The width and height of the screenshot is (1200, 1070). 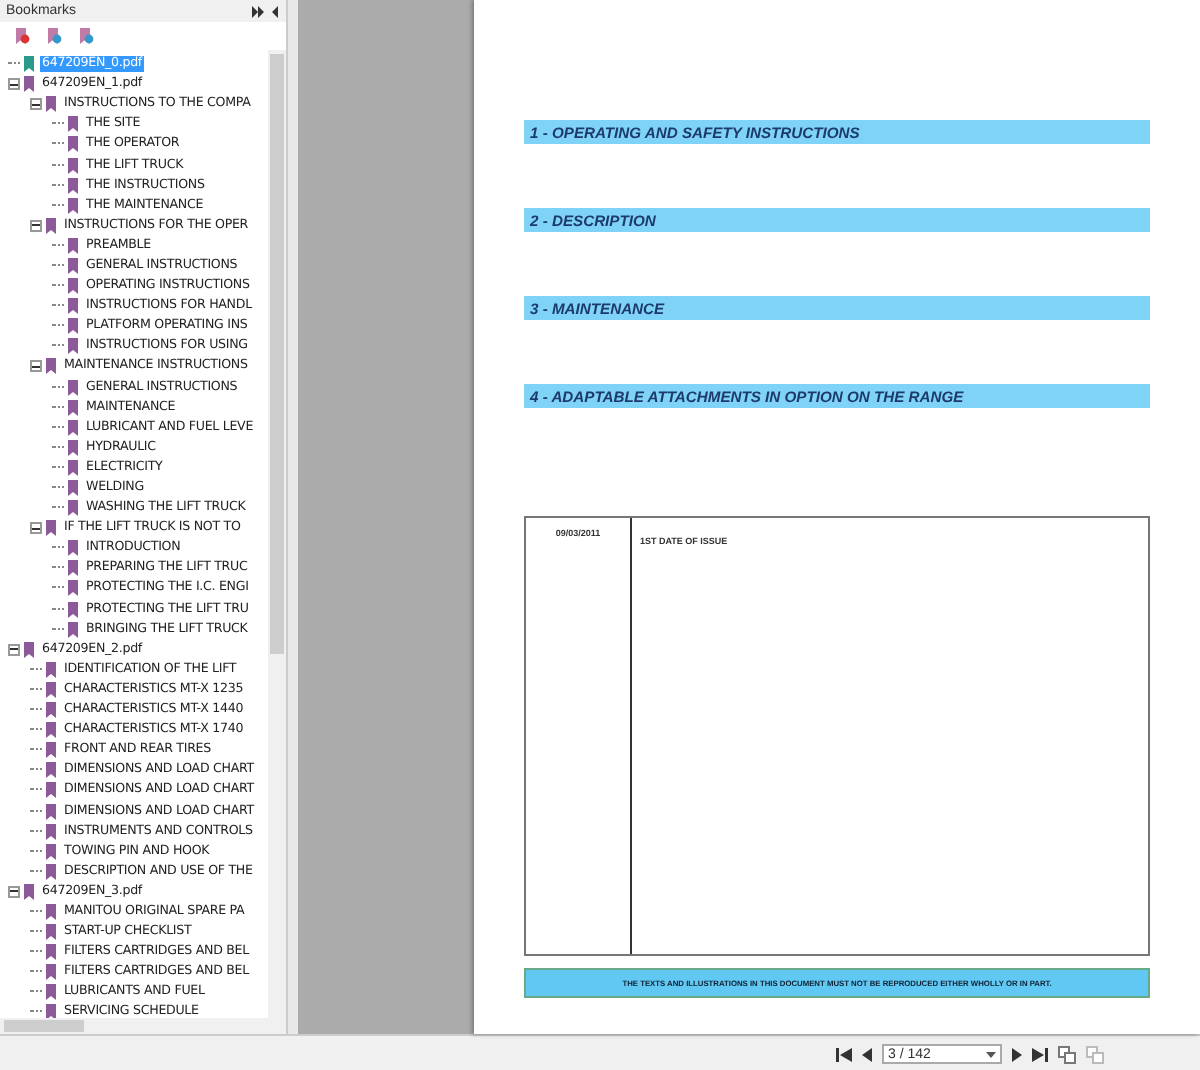 What do you see at coordinates (844, 1054) in the screenshot?
I see `first-page-button` at bounding box center [844, 1054].